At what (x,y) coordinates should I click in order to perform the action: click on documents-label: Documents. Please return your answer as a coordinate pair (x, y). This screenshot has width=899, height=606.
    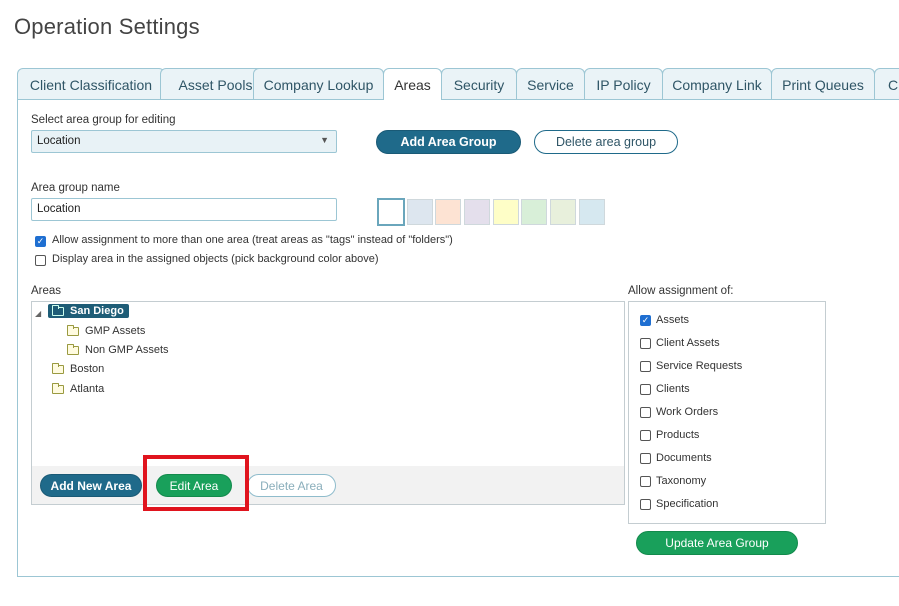
    Looking at the image, I should click on (684, 458).